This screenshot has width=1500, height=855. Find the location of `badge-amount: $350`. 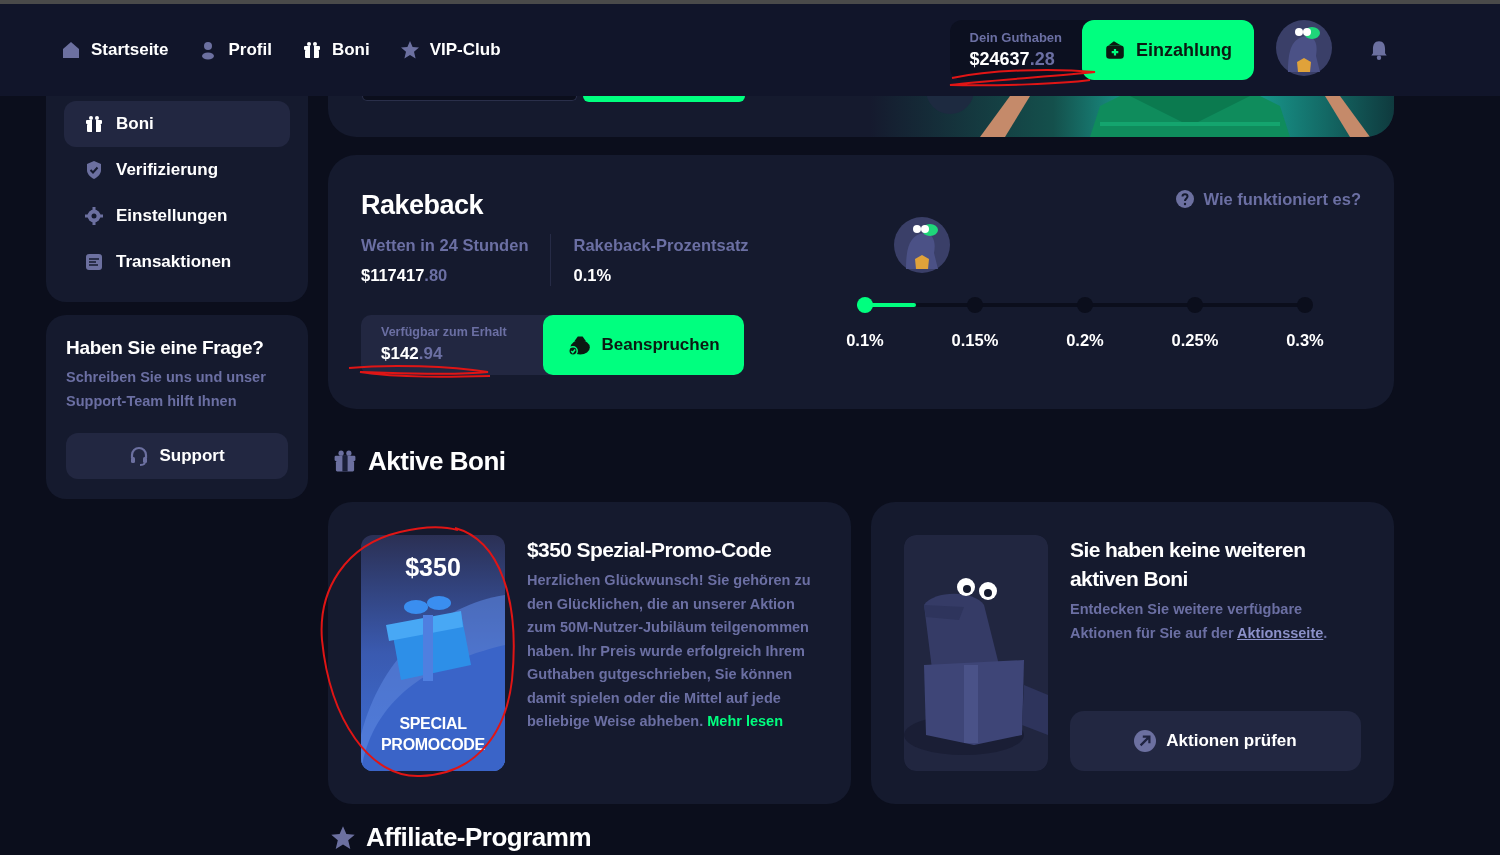

badge-amount: $350 is located at coordinates (433, 567).